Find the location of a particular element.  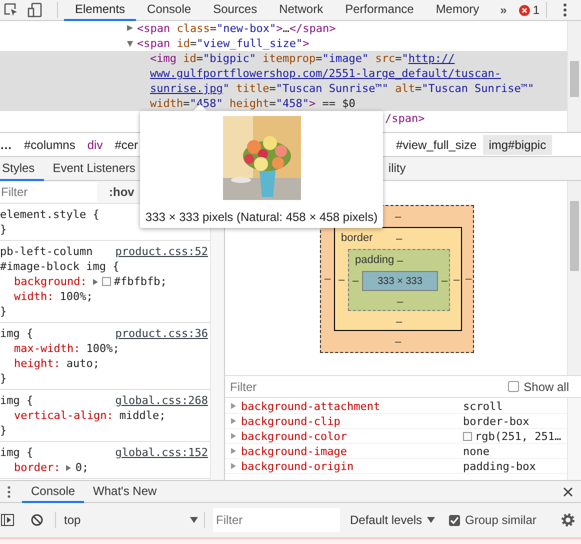

property-value: none is located at coordinates (476, 451).